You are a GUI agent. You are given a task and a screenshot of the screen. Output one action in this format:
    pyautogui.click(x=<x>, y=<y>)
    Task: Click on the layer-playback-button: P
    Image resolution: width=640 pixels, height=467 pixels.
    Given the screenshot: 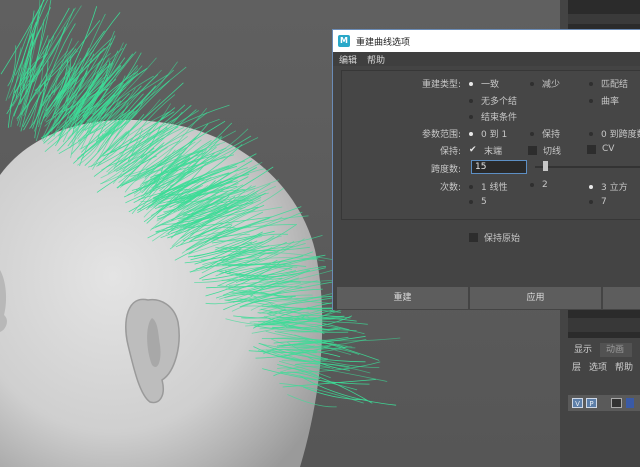 What is the action you would take?
    pyautogui.click(x=591, y=403)
    